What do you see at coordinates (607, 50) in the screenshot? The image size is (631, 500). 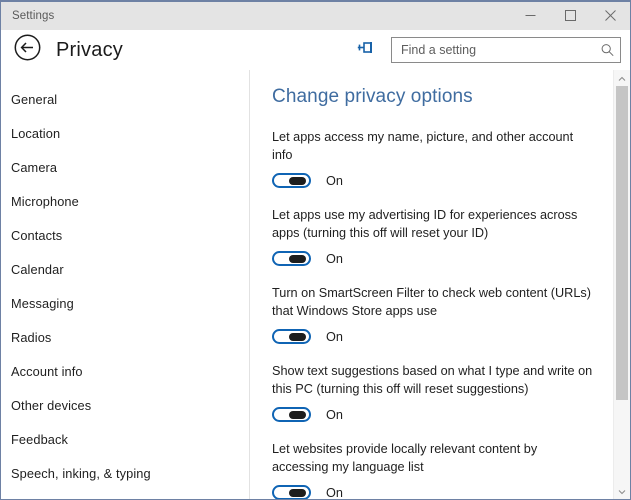 I see `search-icon` at bounding box center [607, 50].